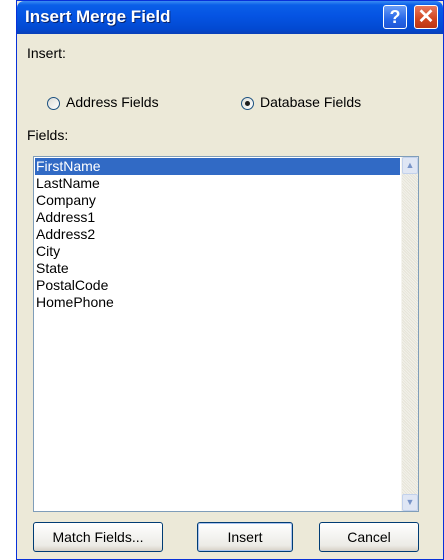  Describe the element at coordinates (112, 102) in the screenshot. I see `address-fields-label: Address Fields` at that location.